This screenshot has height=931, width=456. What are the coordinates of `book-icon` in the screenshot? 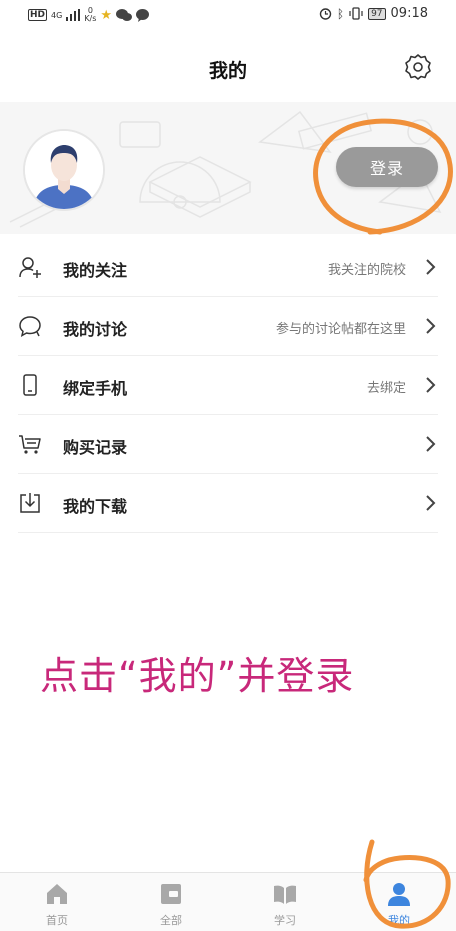 It's located at (285, 894).